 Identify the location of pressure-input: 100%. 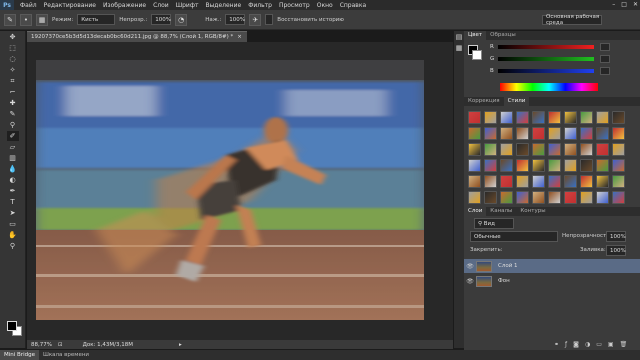
(235, 19).